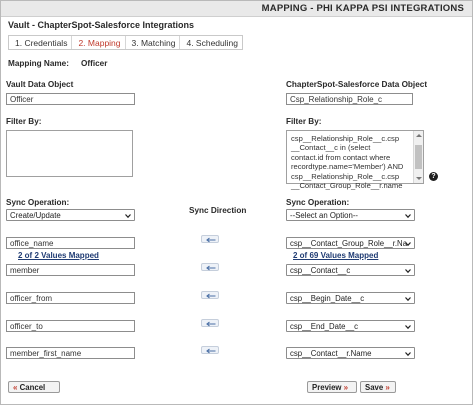 Image resolution: width=473 pixels, height=405 pixels. What do you see at coordinates (419, 135) in the screenshot?
I see `scroll-up-icon` at bounding box center [419, 135].